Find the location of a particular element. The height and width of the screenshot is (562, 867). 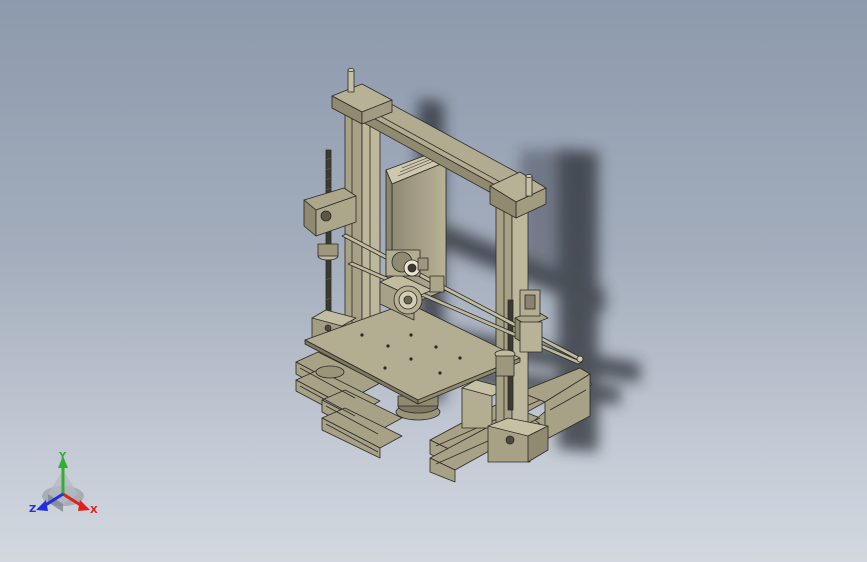

triad-y-label: Y is located at coordinates (63, 456).